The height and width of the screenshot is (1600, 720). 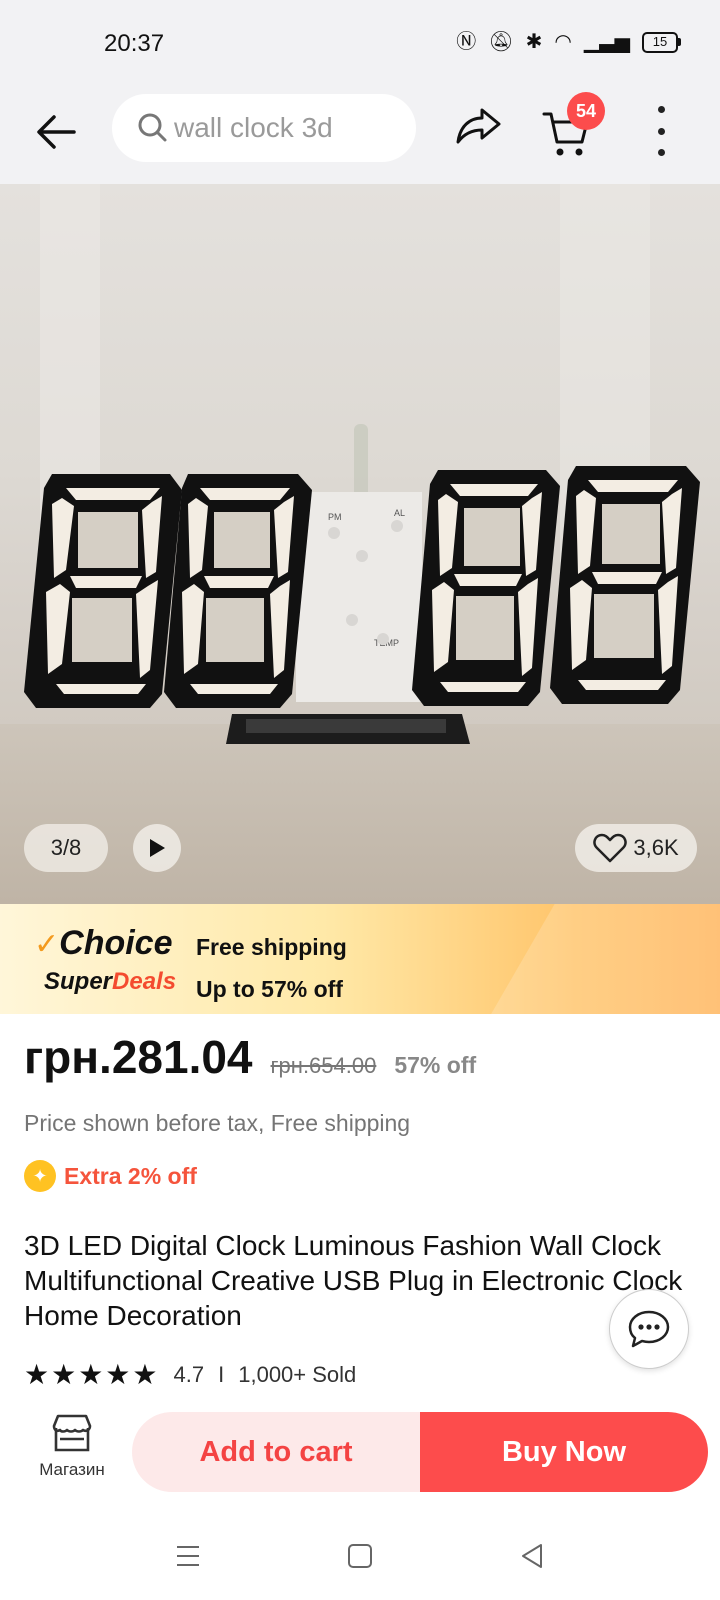 I want to click on superdeals-super: Super, so click(x=78, y=981).